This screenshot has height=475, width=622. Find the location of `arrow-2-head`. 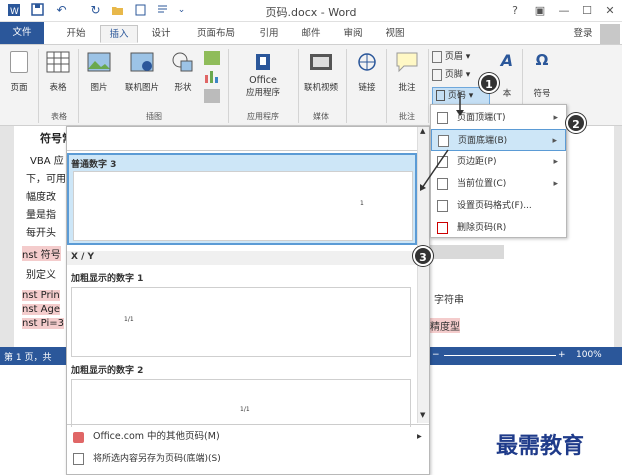

arrow-2-head is located at coordinates (423, 187).